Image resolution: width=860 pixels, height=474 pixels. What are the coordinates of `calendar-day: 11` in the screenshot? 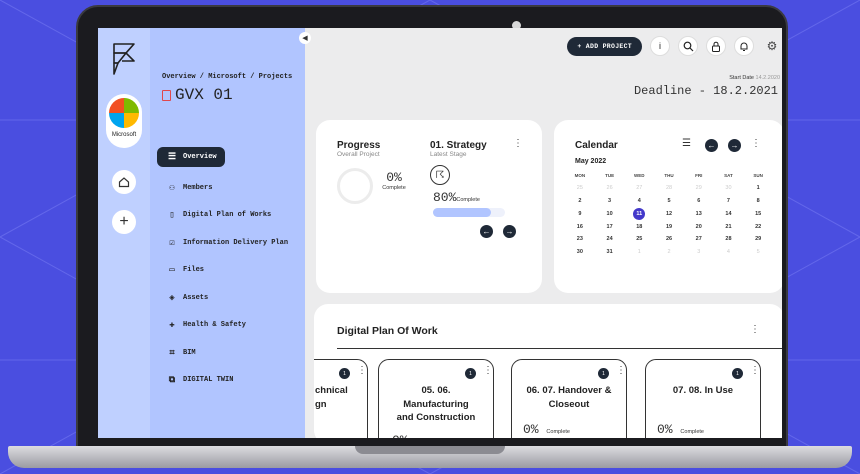 It's located at (639, 213).